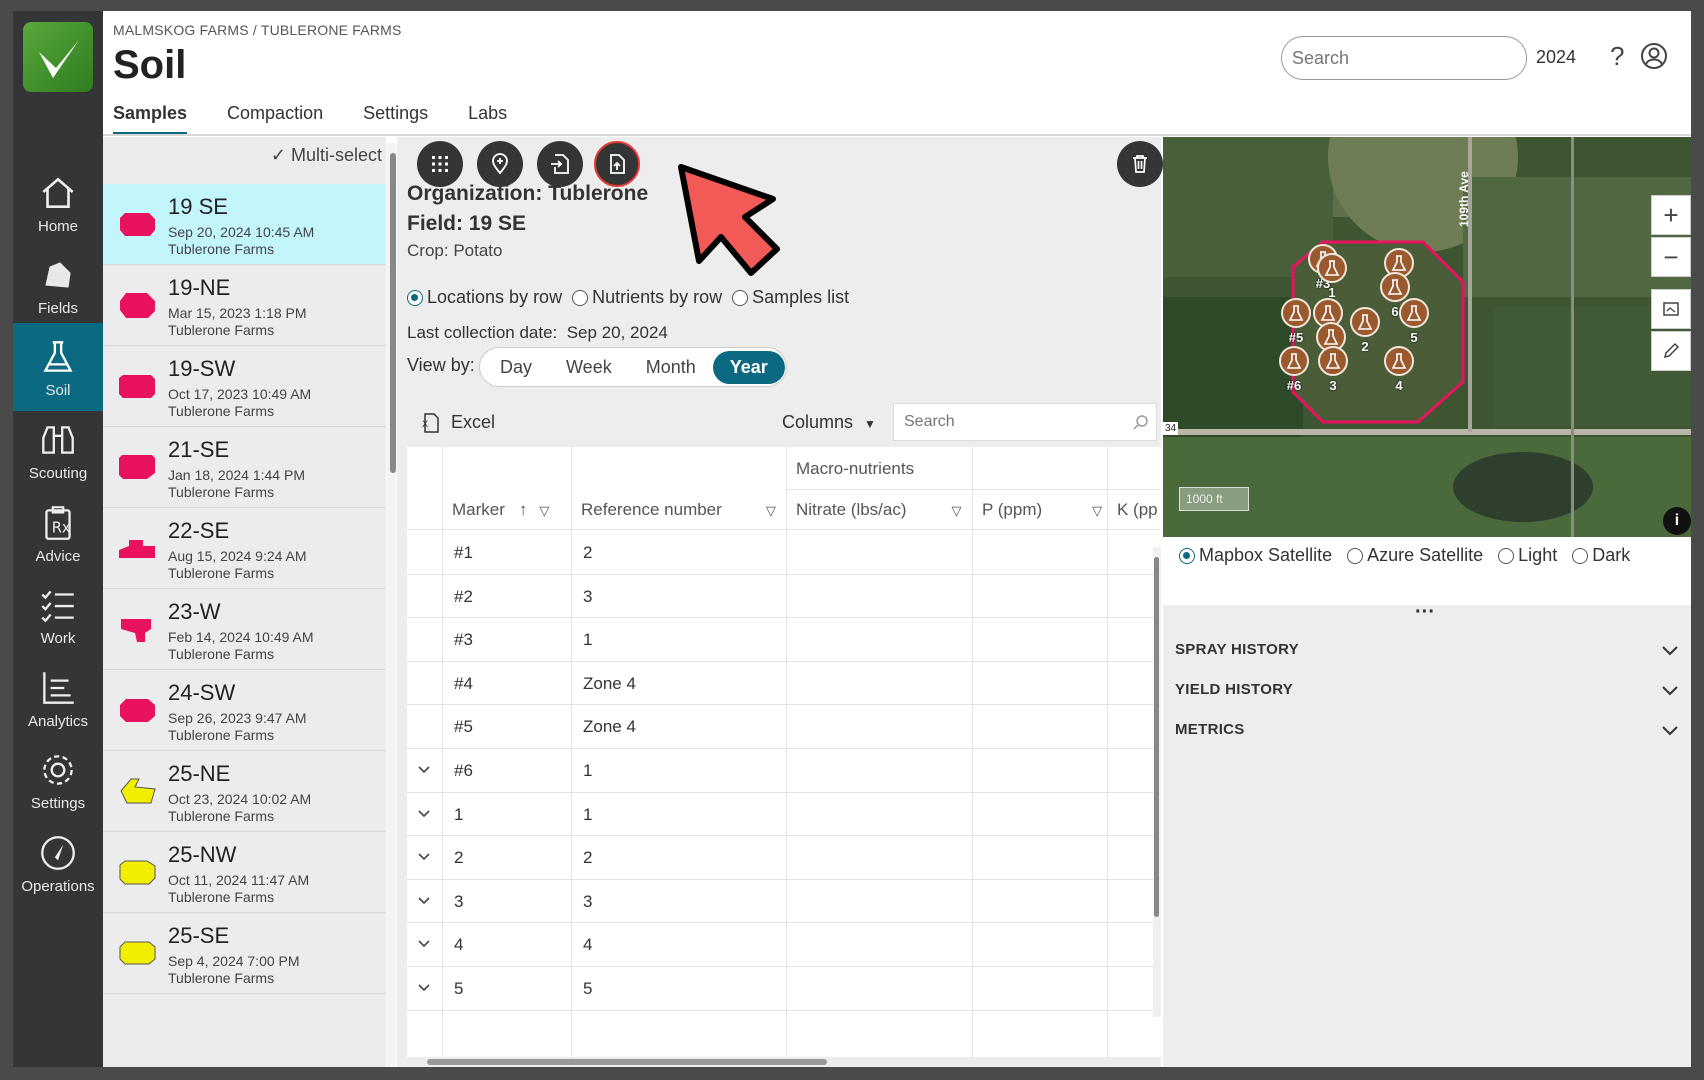 Image resolution: width=1704 pixels, height=1080 pixels. I want to click on breadcrumb: MALMSKOG FARMS / TUBLERONE FARMS, so click(257, 30).